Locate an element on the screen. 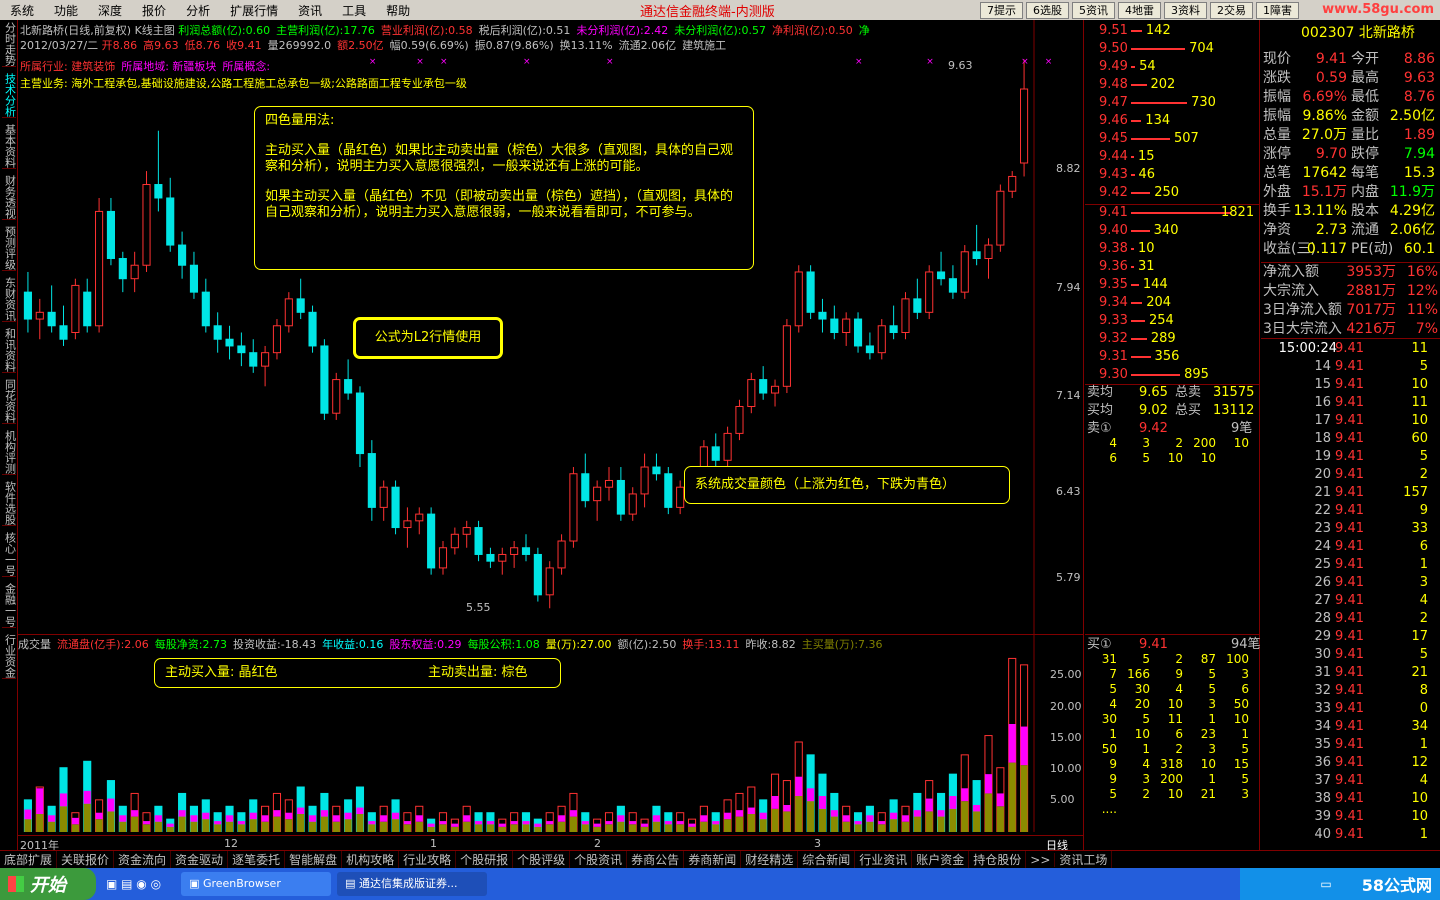 The width and height of the screenshot is (1440, 900). menu-quote: 报价 is located at coordinates (154, 10).